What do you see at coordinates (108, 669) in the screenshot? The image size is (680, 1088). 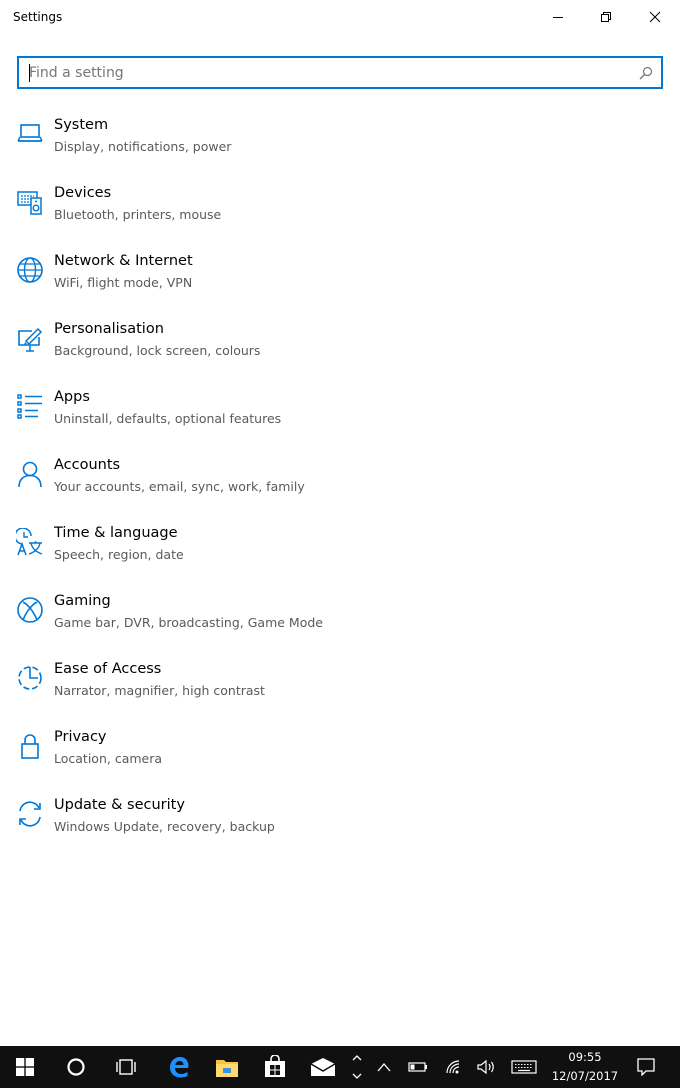 I see `category-title: Ease of Access` at bounding box center [108, 669].